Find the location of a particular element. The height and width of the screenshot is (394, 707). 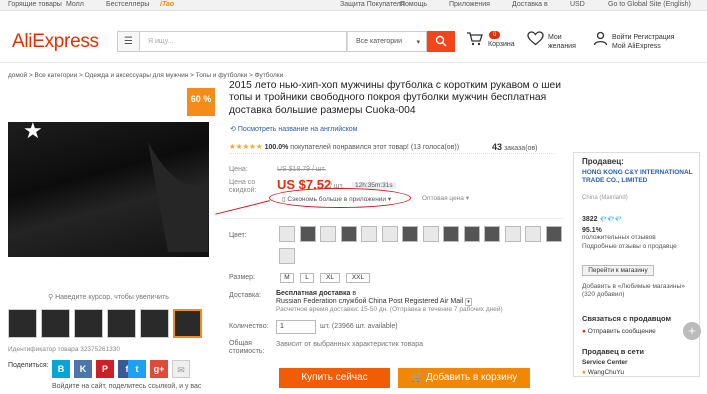

visit-store-button: Перейти к магазину is located at coordinates (618, 270).